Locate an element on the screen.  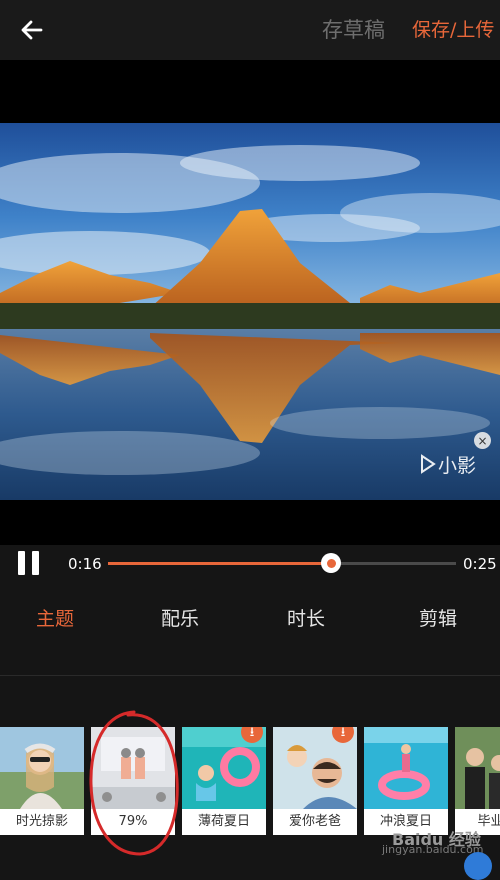
theme-card-downloading: 79% is located at coordinates (133, 781).